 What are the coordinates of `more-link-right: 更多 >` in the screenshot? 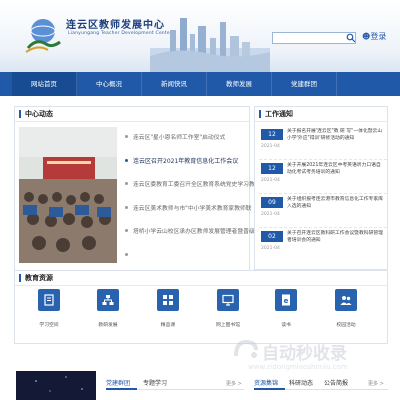 It's located at (376, 383).